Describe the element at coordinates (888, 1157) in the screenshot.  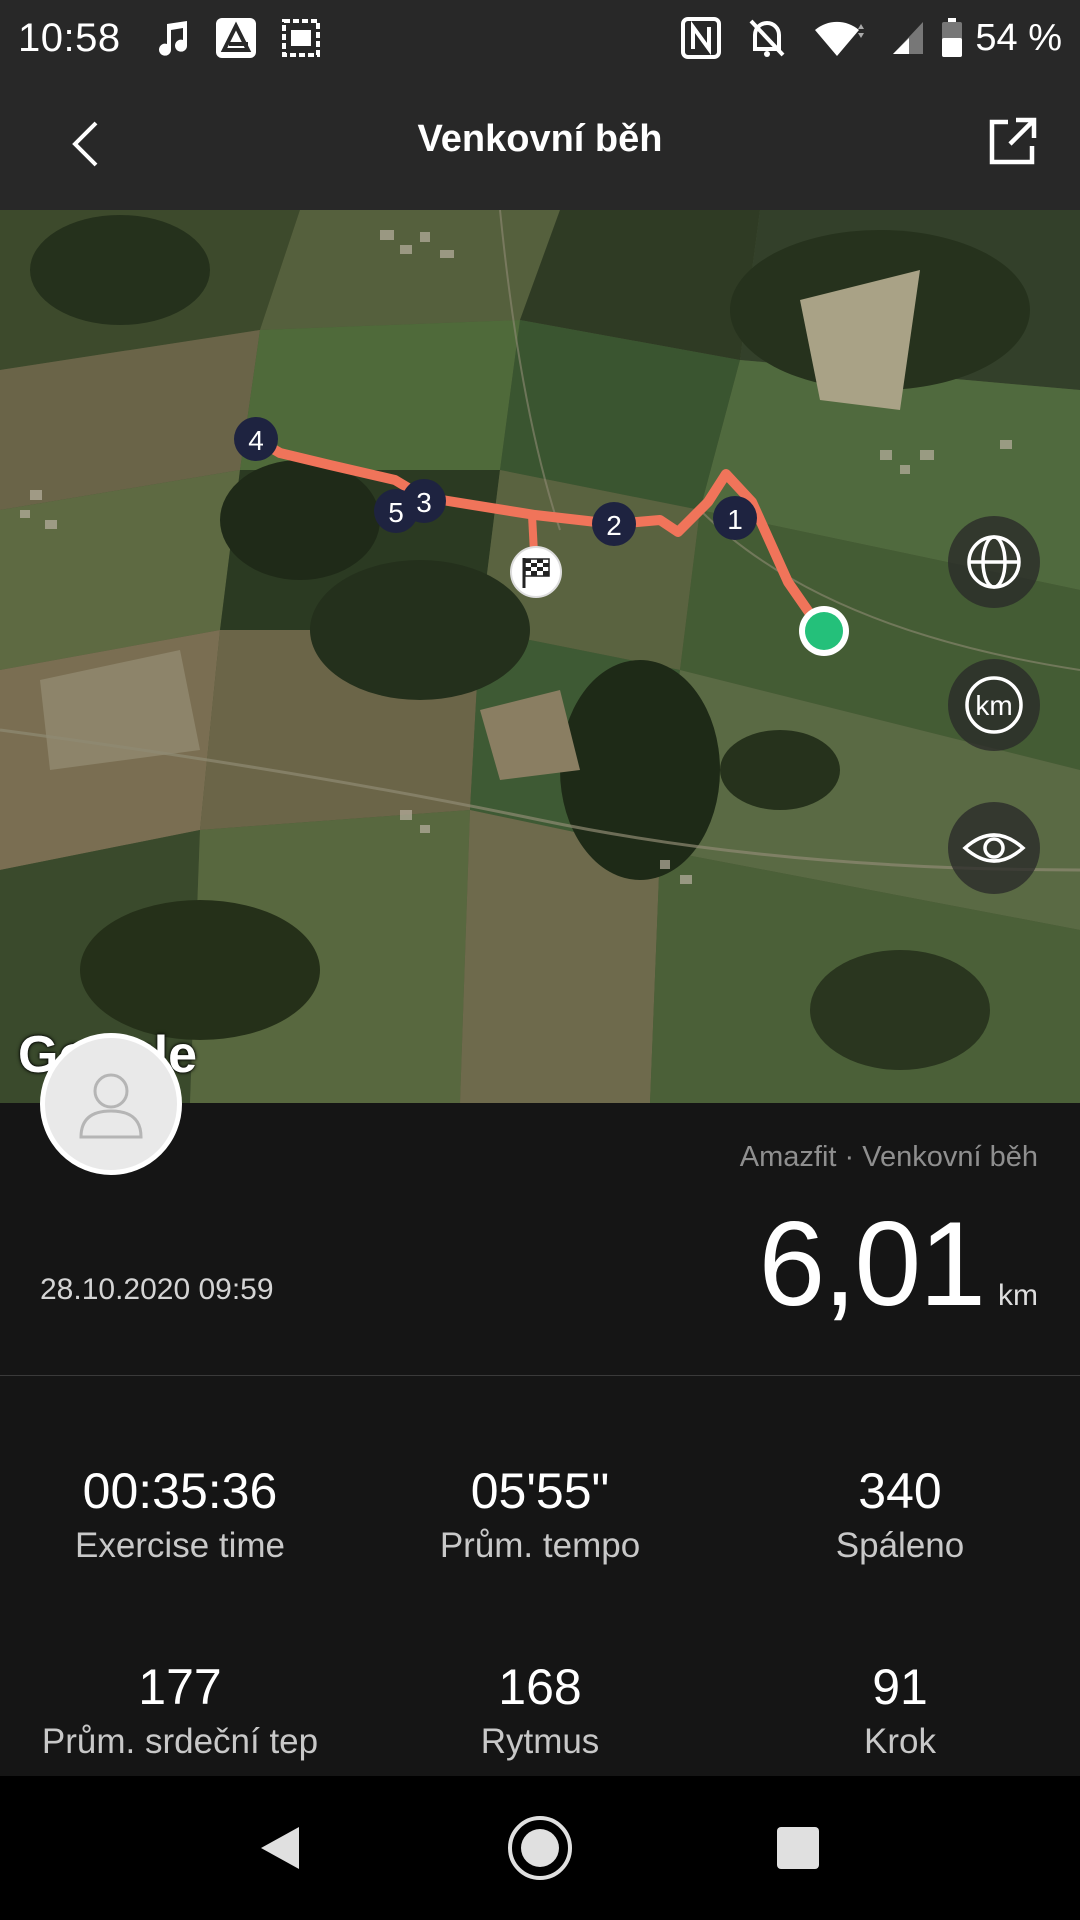
I see `device-source: Amazfit · Venkovní běh` at that location.